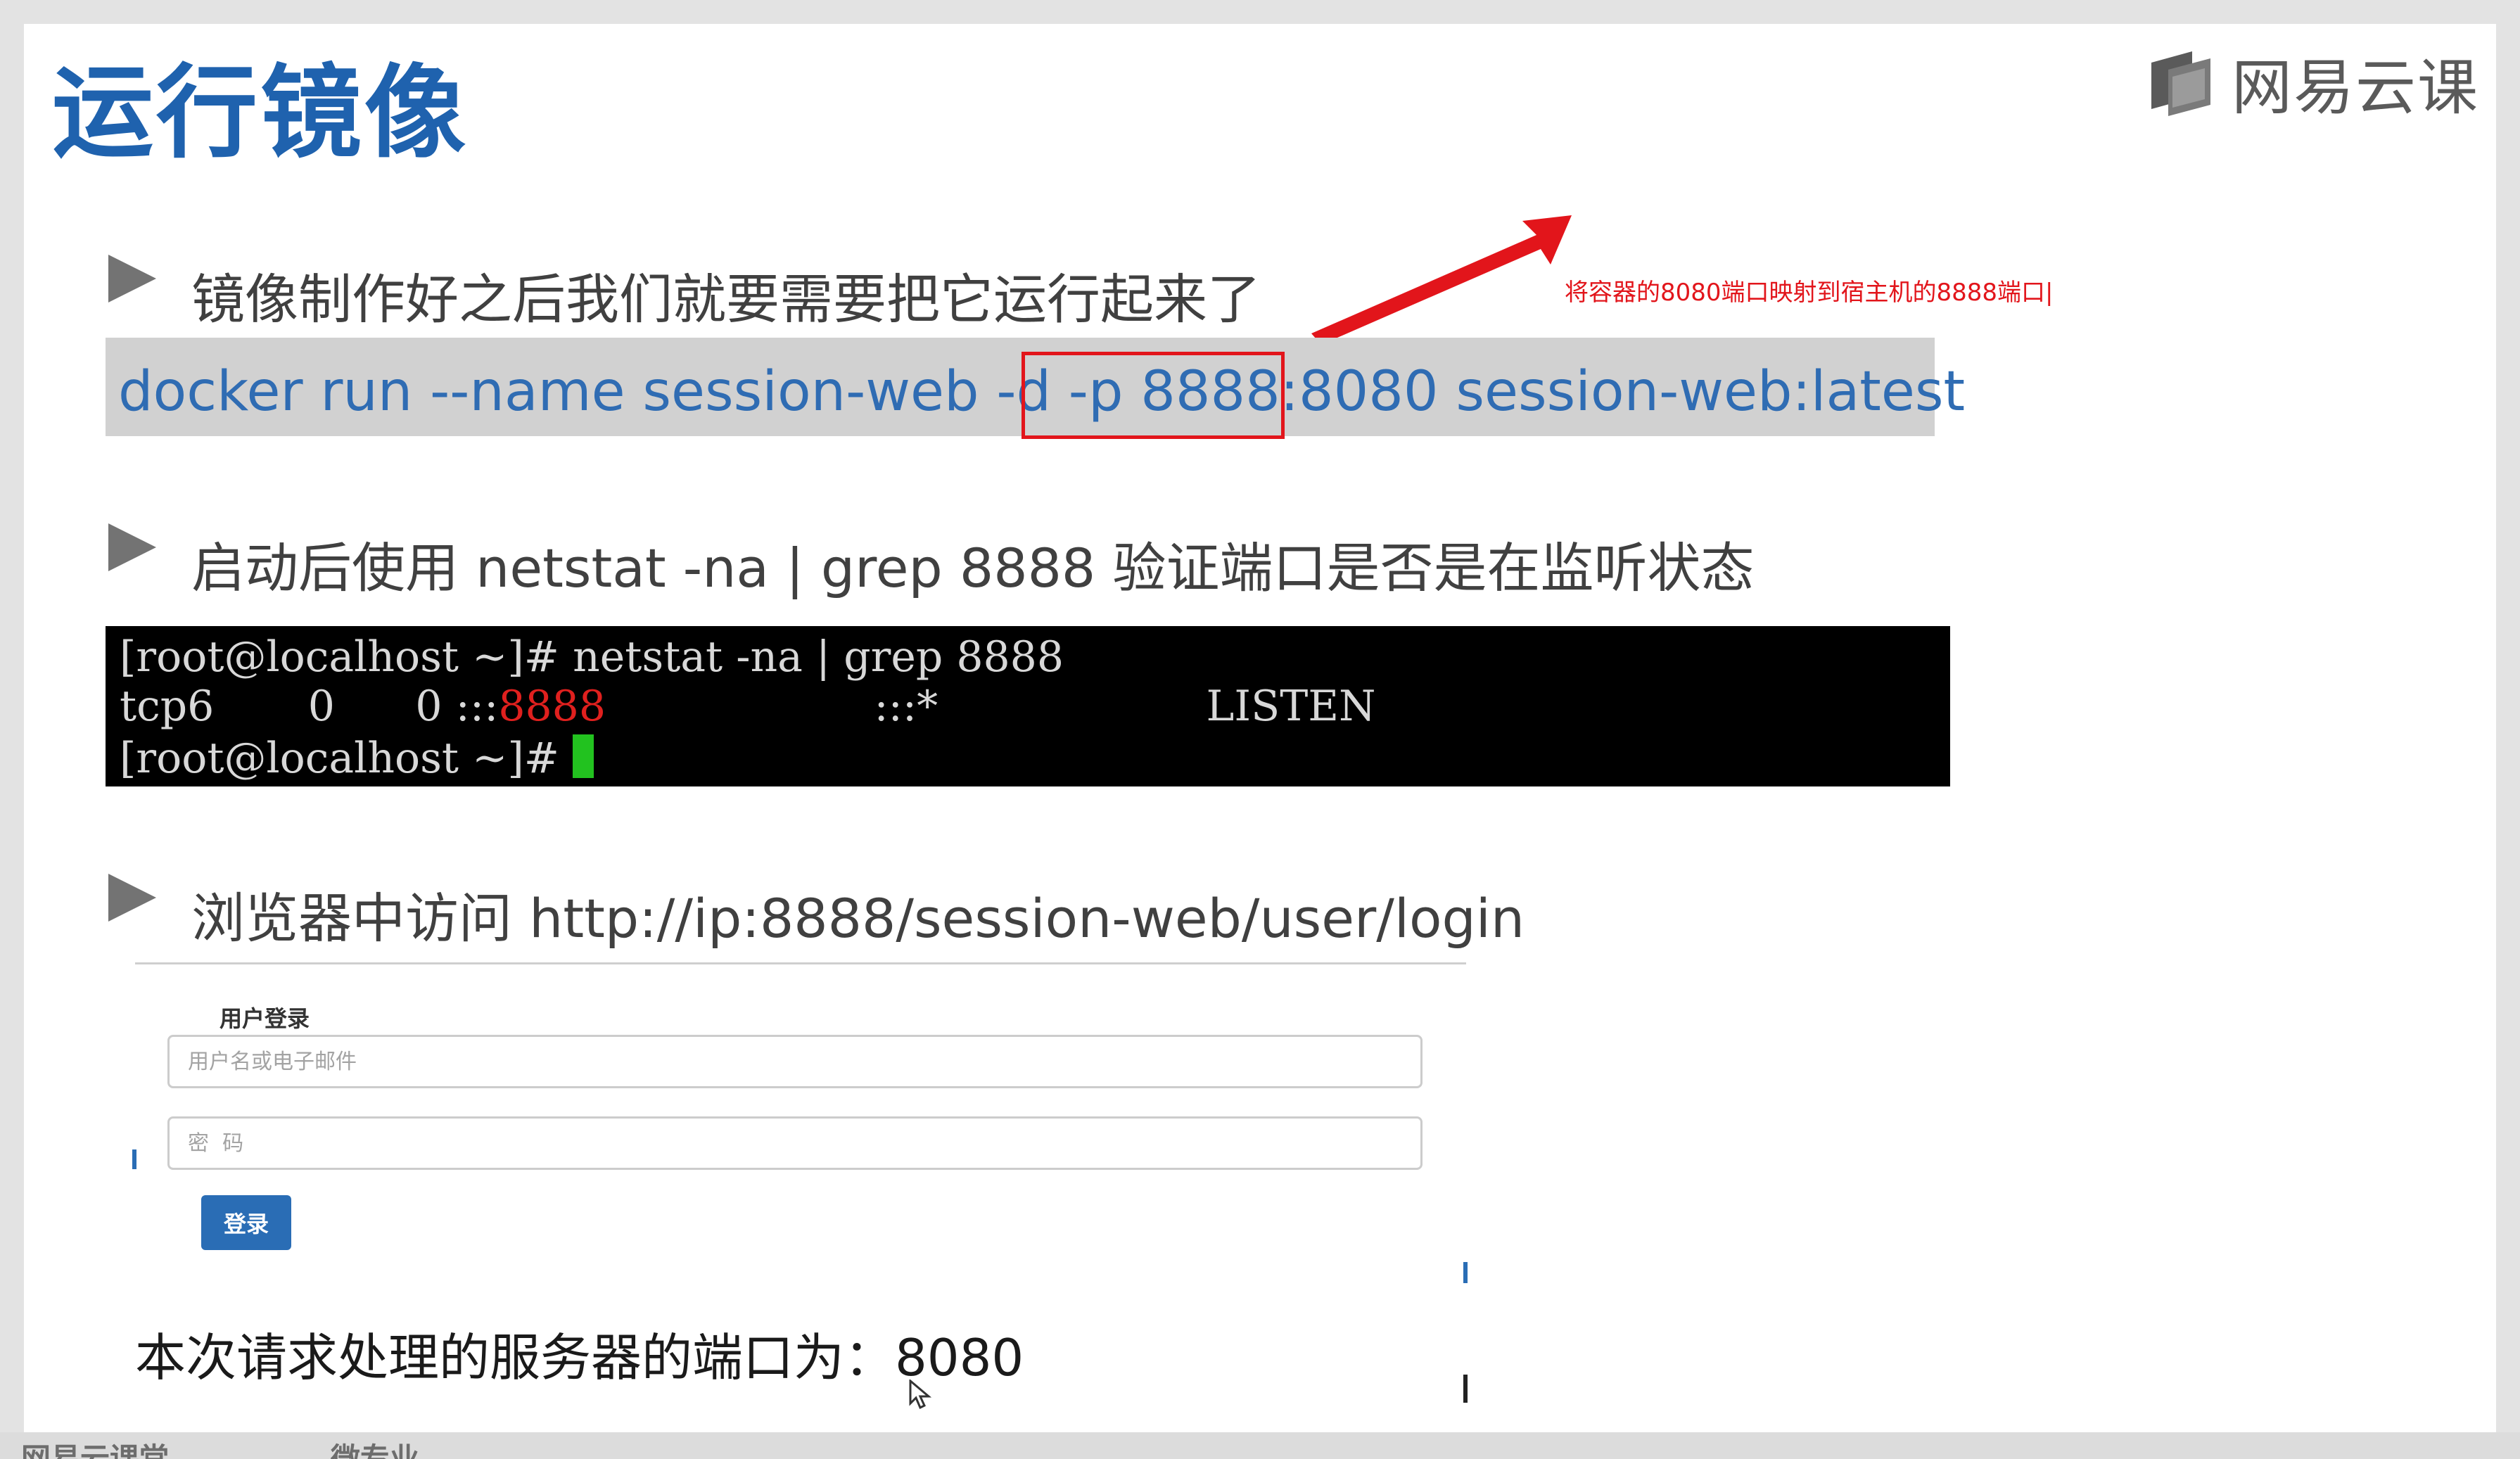 This screenshot has height=1459, width=2520. What do you see at coordinates (1154, 395) in the screenshot?
I see `port-highlight-box` at bounding box center [1154, 395].